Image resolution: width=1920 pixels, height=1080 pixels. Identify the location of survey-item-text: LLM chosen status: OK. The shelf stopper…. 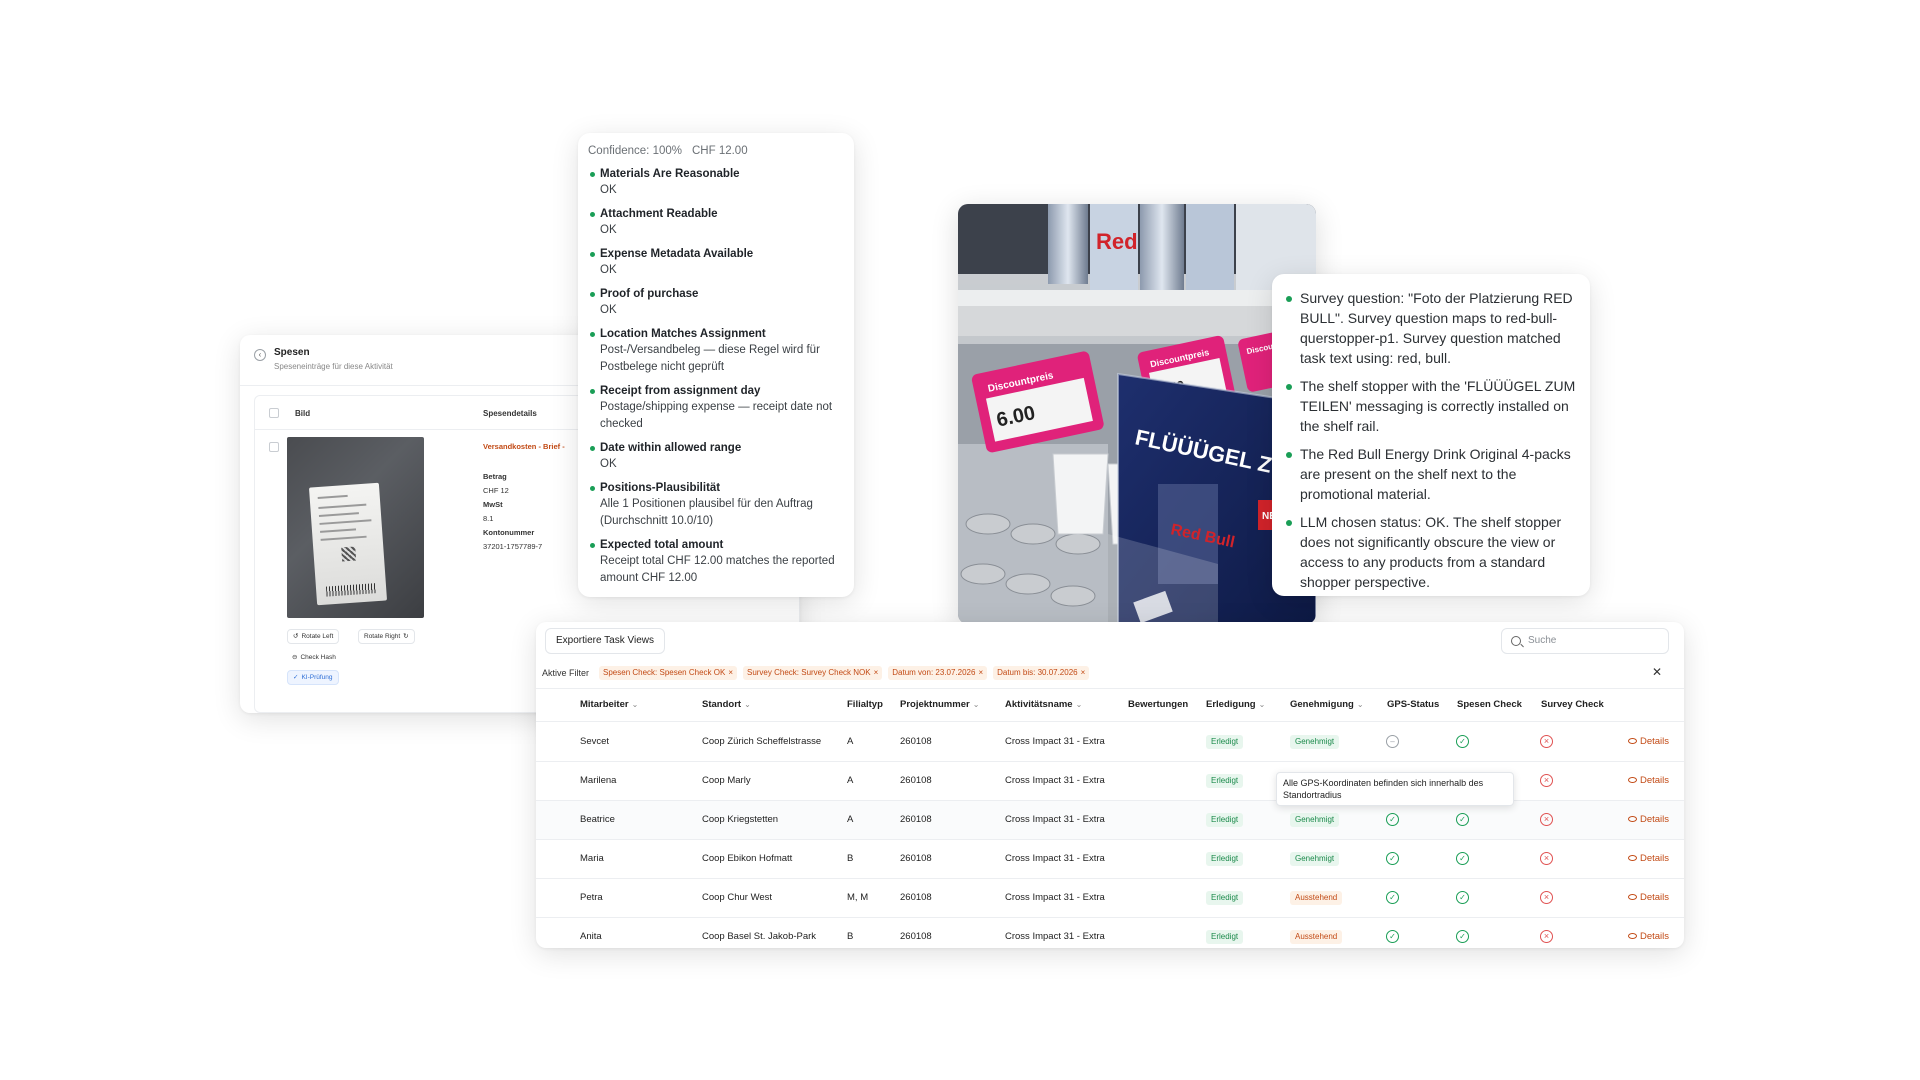
(1431, 552).